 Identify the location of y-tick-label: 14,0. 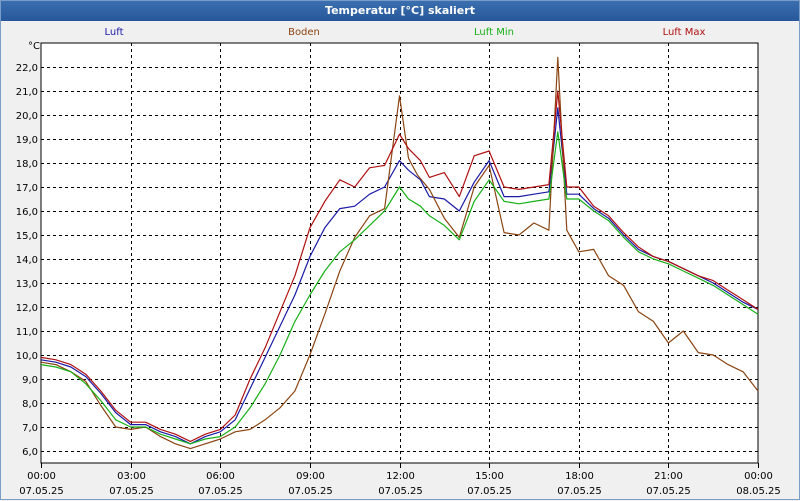
(27, 260).